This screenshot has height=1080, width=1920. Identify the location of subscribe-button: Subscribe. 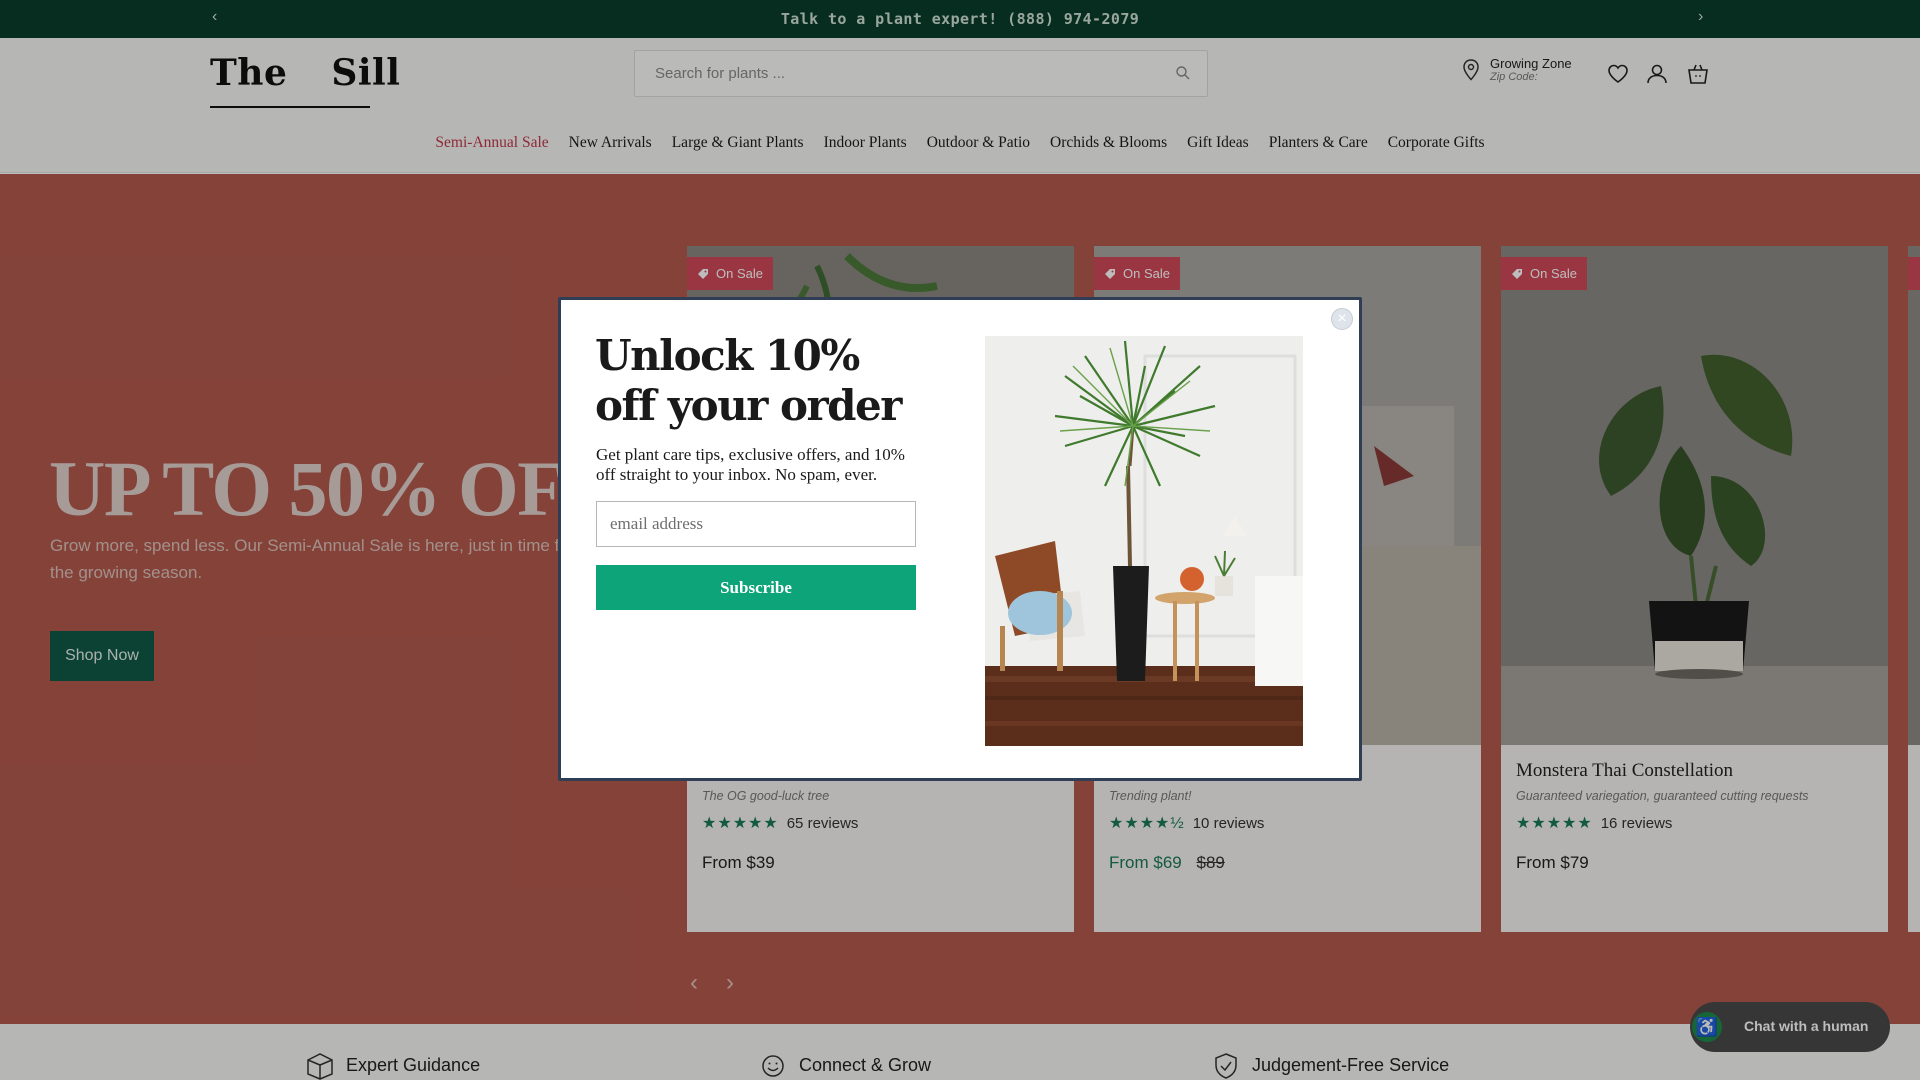
(756, 587).